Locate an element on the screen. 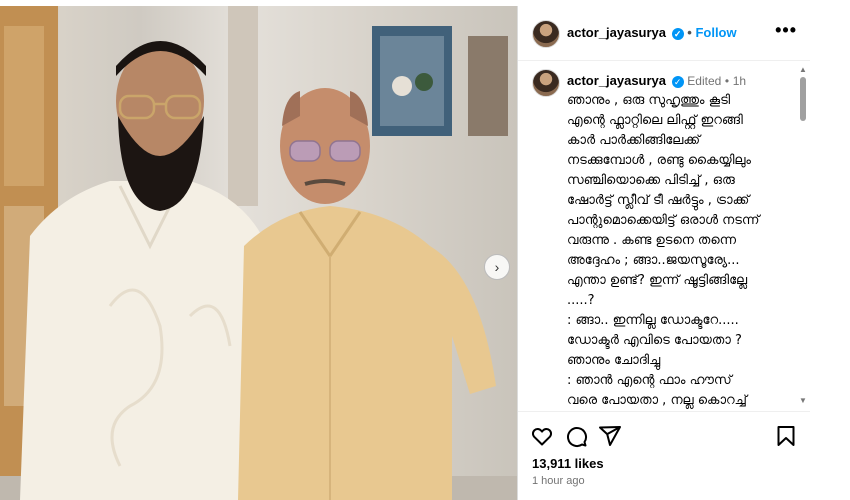 This screenshot has height=500, width=850. share-icon is located at coordinates (610, 436).